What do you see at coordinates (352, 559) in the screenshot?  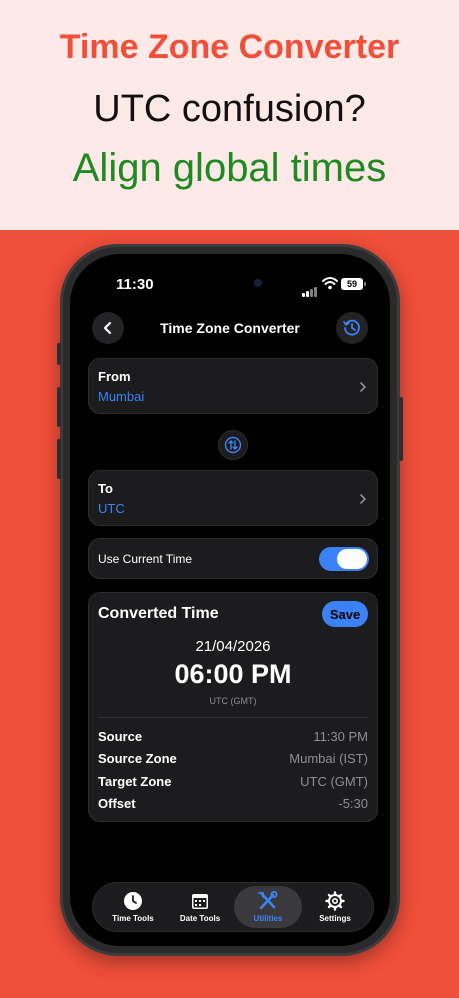 I see `toggle-knob` at bounding box center [352, 559].